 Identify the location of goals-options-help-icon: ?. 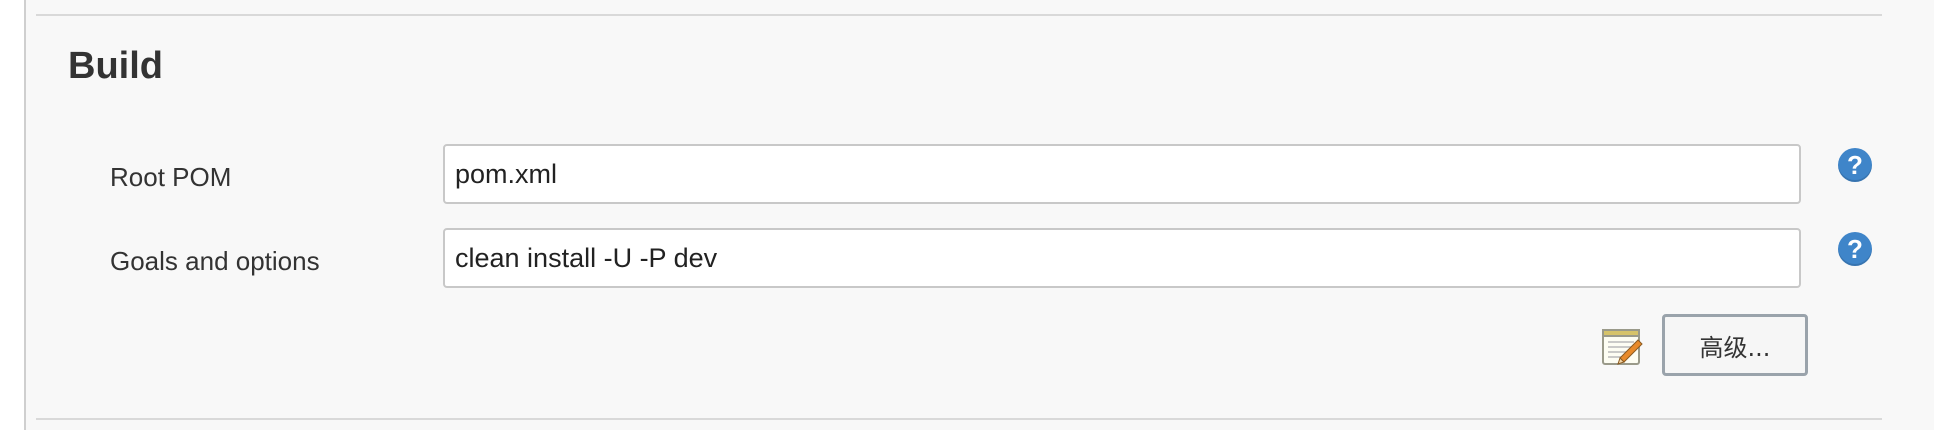
(1855, 249).